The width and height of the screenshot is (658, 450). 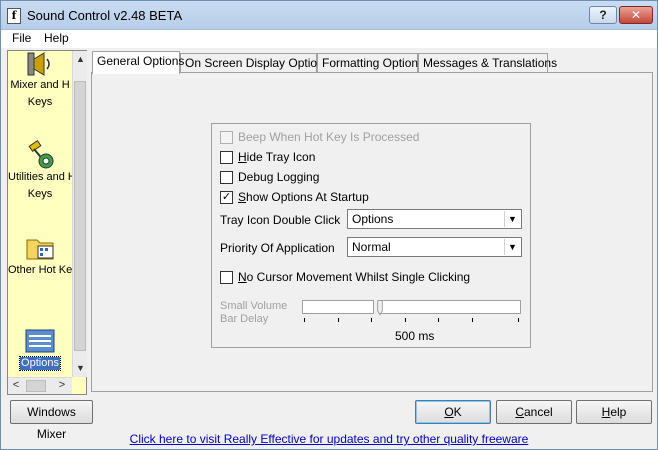 What do you see at coordinates (534, 412) in the screenshot?
I see `cancel-button: Cancel` at bounding box center [534, 412].